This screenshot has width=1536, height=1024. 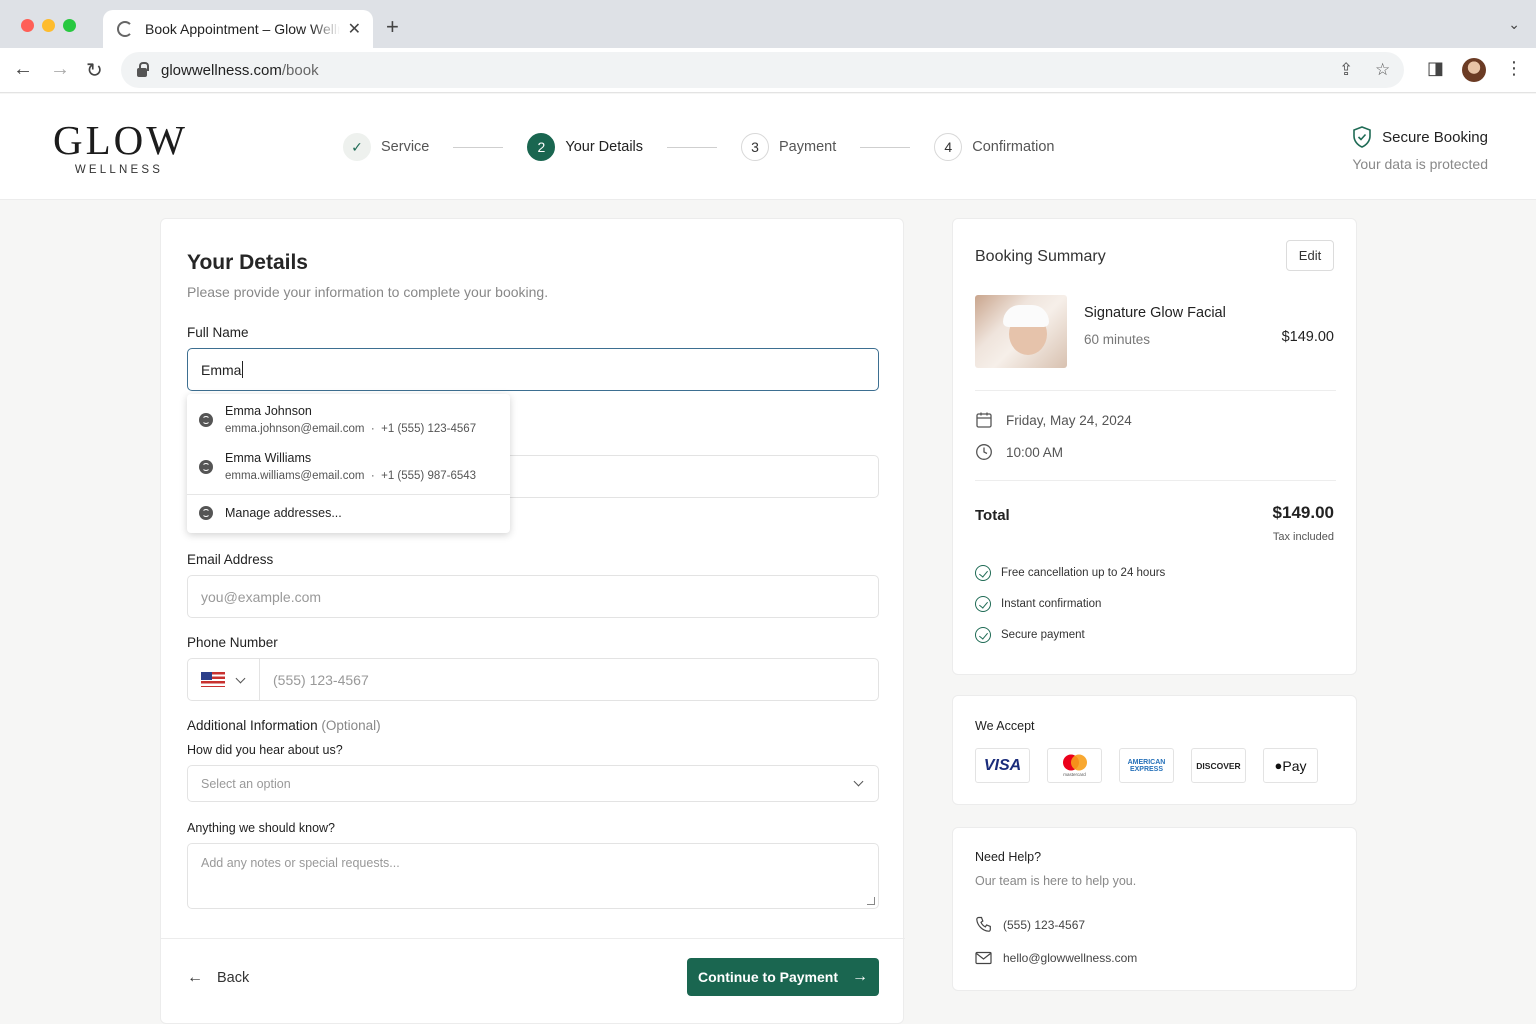 What do you see at coordinates (1514, 68) in the screenshot?
I see `browser-menu-icon: ⋮` at bounding box center [1514, 68].